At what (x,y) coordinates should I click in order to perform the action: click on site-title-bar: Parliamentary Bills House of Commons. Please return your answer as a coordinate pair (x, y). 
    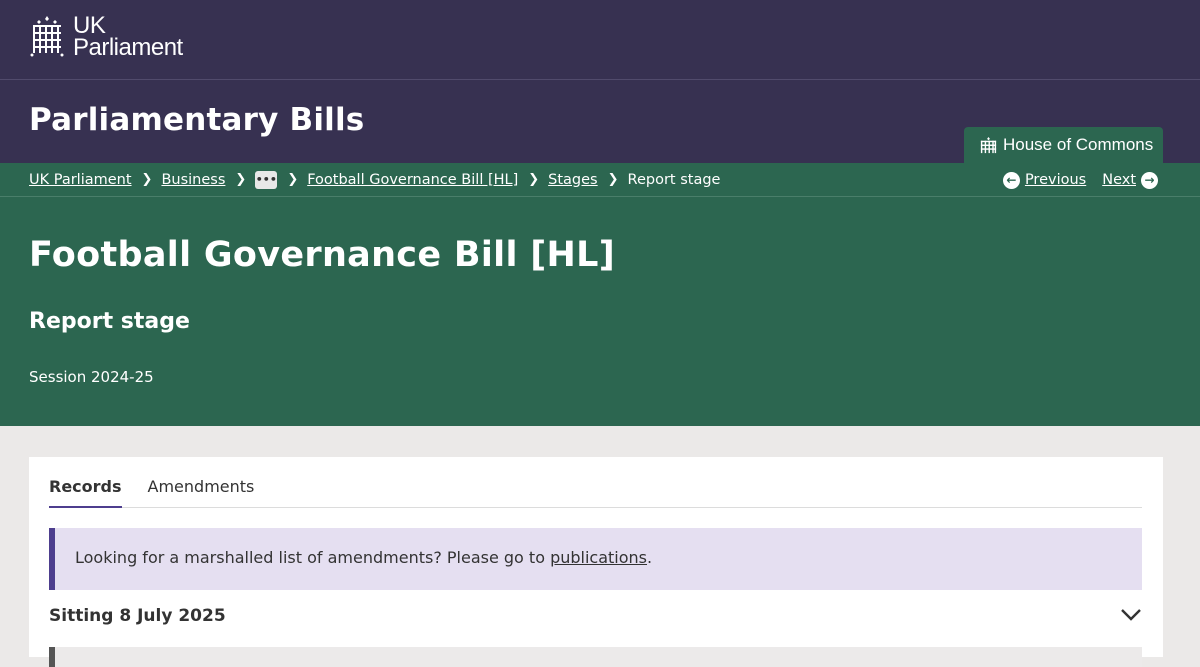
    Looking at the image, I should click on (600, 121).